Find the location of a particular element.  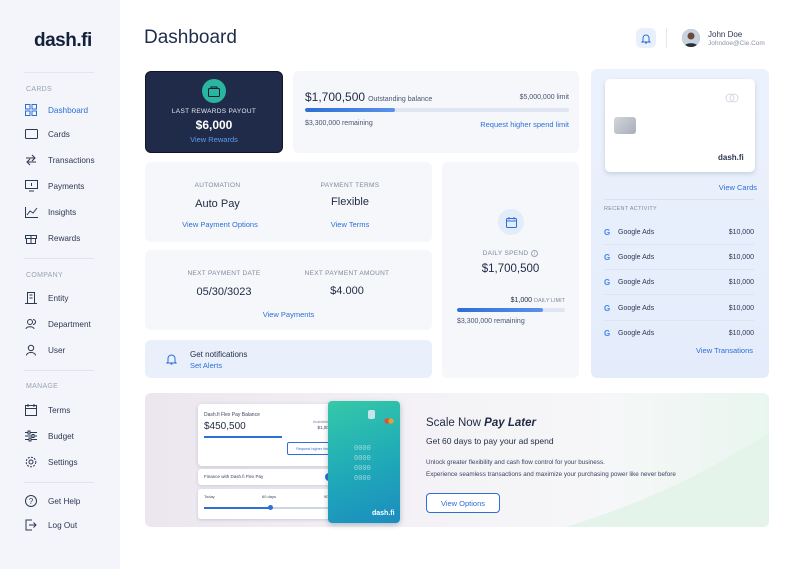

promo-title: Scale Now Pay Later is located at coordinates (481, 423).